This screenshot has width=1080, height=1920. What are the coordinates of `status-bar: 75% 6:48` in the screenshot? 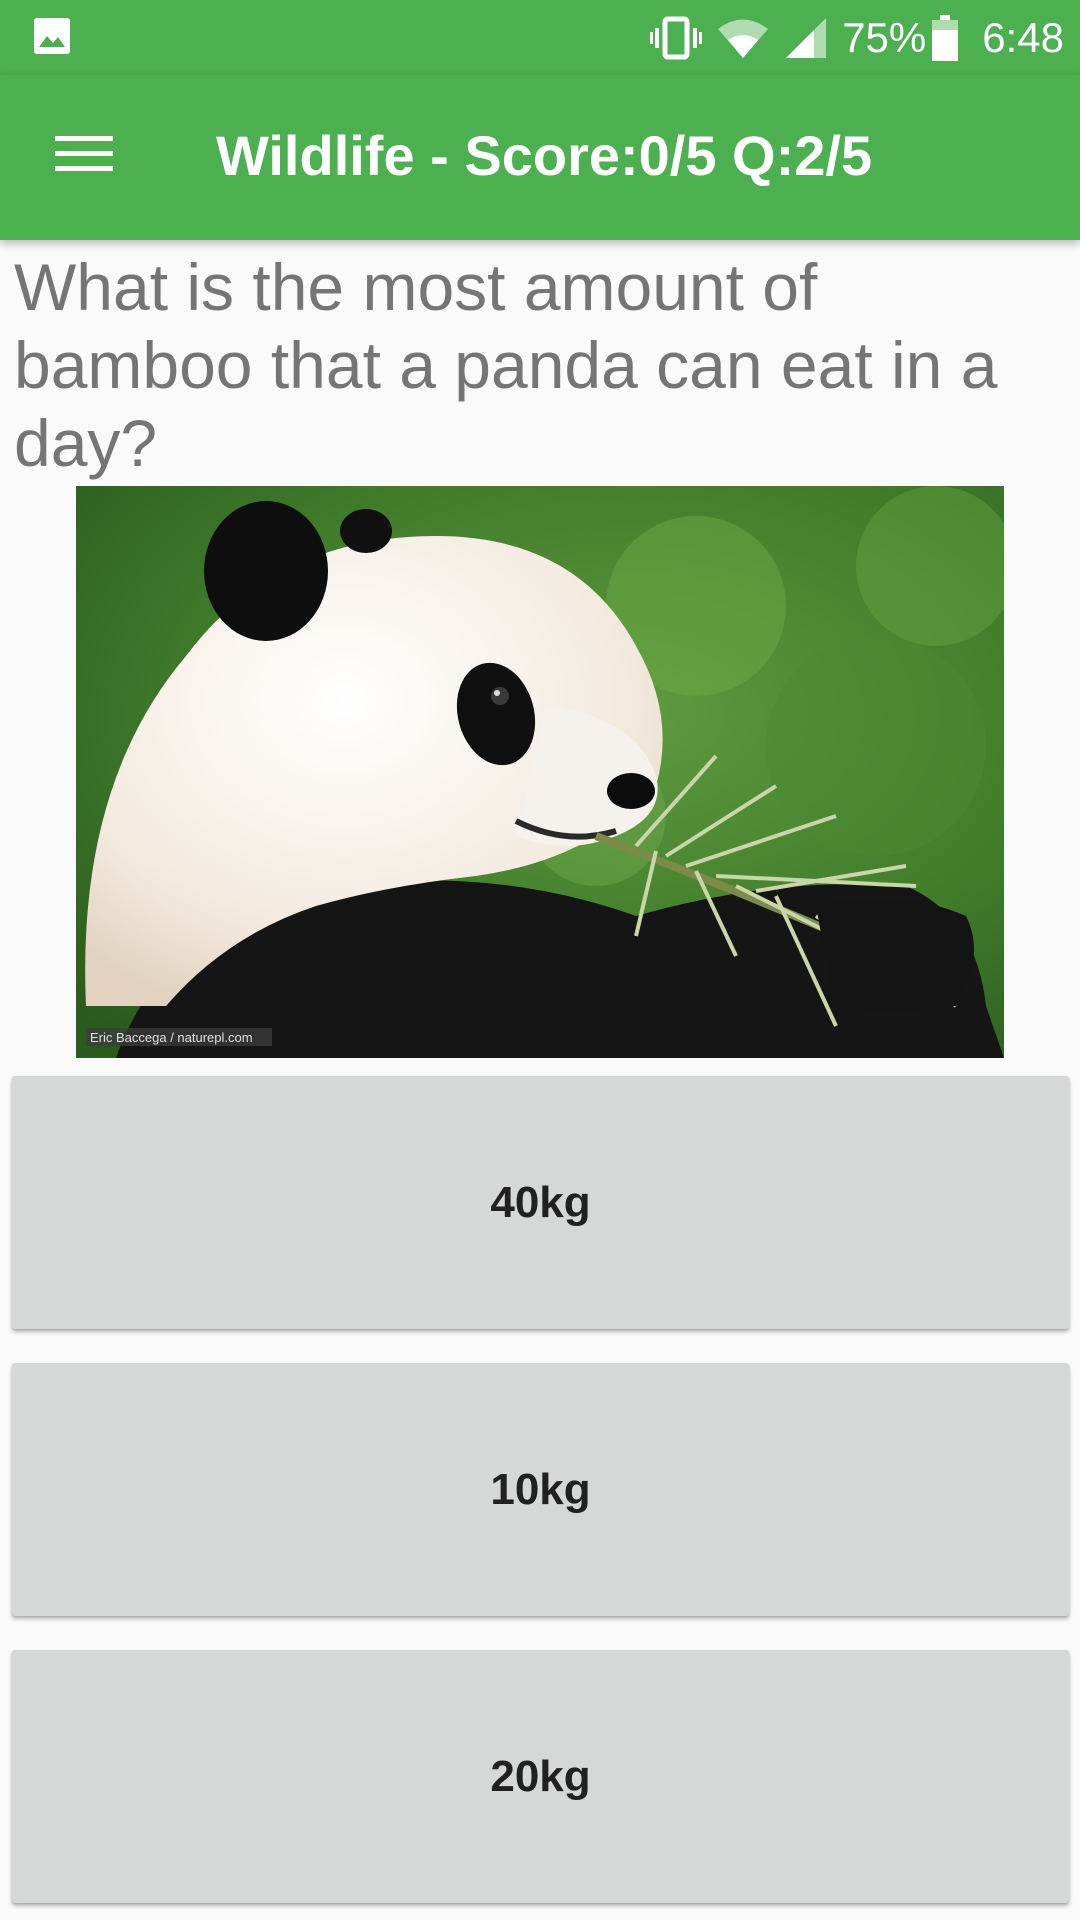 It's located at (540, 37).